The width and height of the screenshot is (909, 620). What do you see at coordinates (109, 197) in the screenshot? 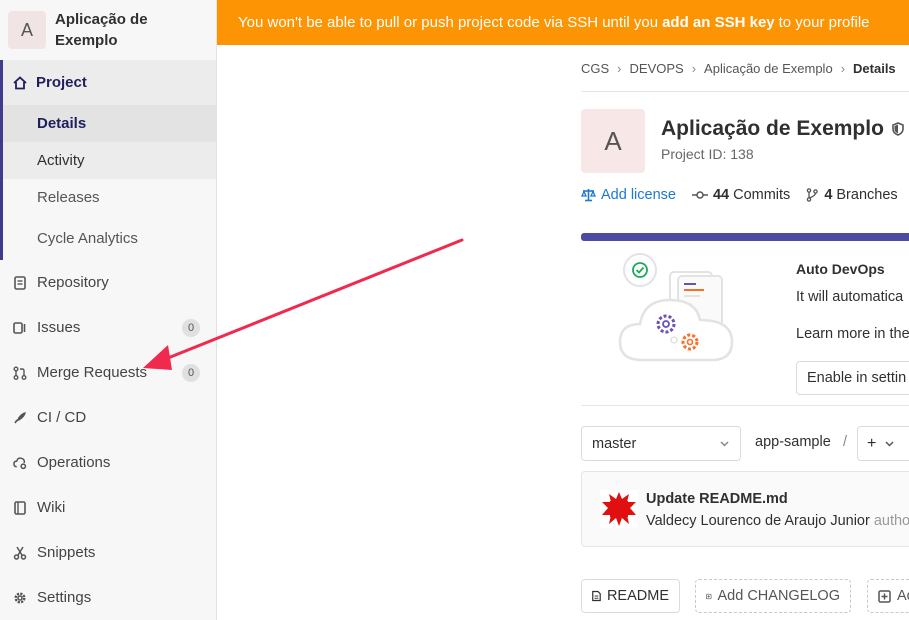
I see `sidebar-subitem-releases: Releases` at bounding box center [109, 197].